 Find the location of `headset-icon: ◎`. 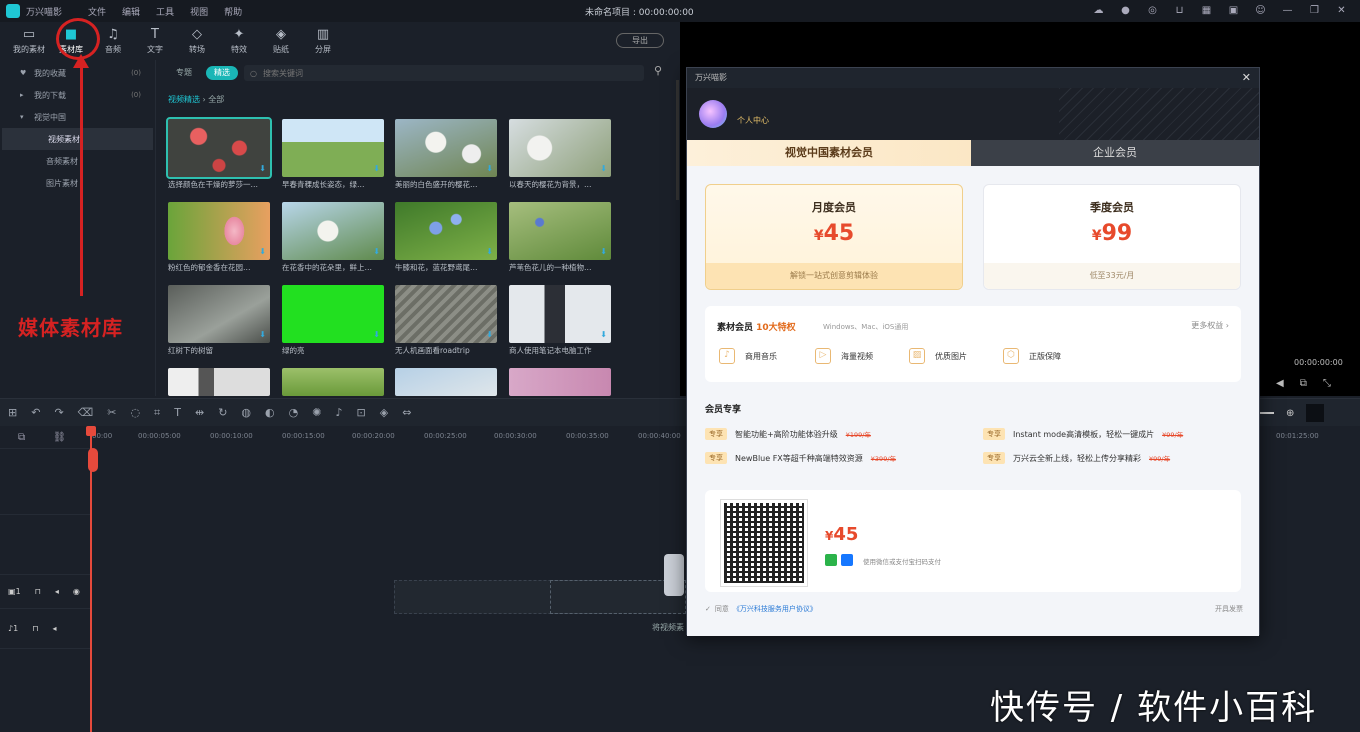

headset-icon: ◎ is located at coordinates (1152, 10).